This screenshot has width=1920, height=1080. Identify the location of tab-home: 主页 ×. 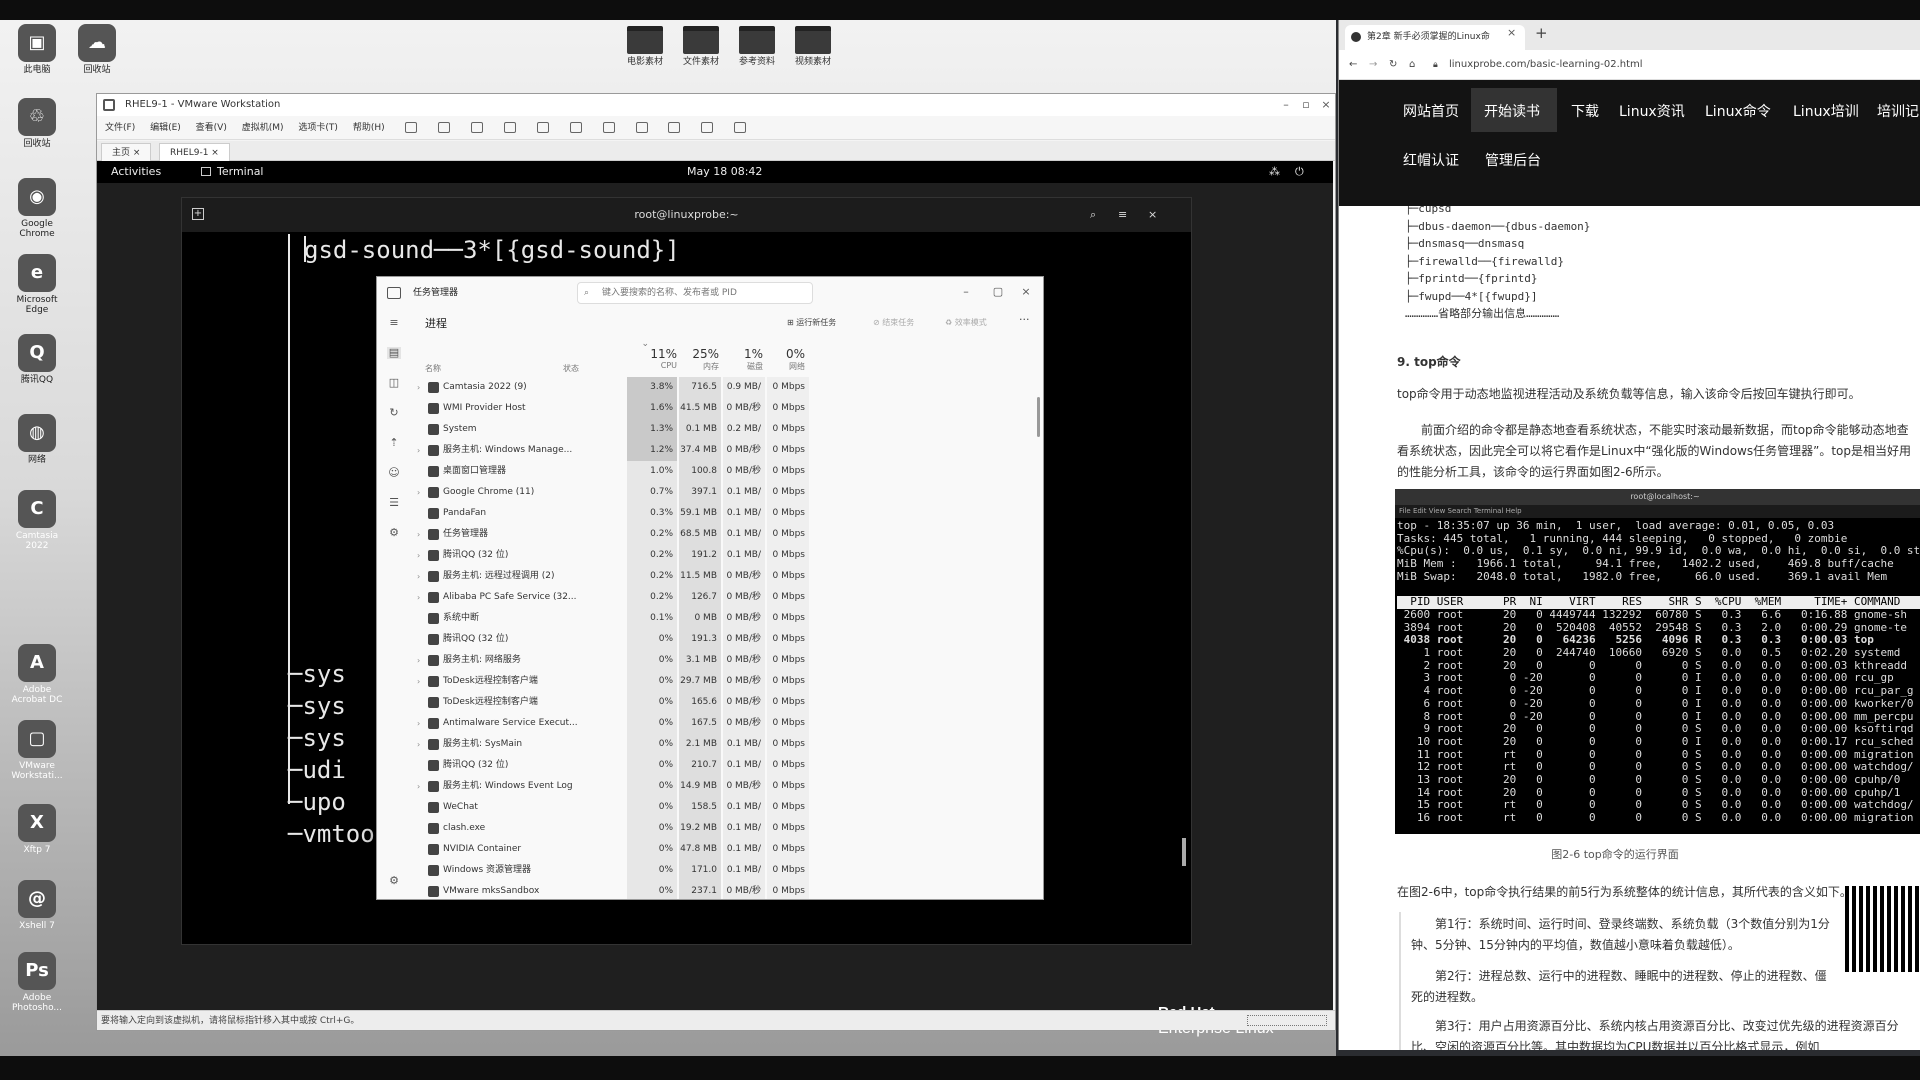
(126, 152).